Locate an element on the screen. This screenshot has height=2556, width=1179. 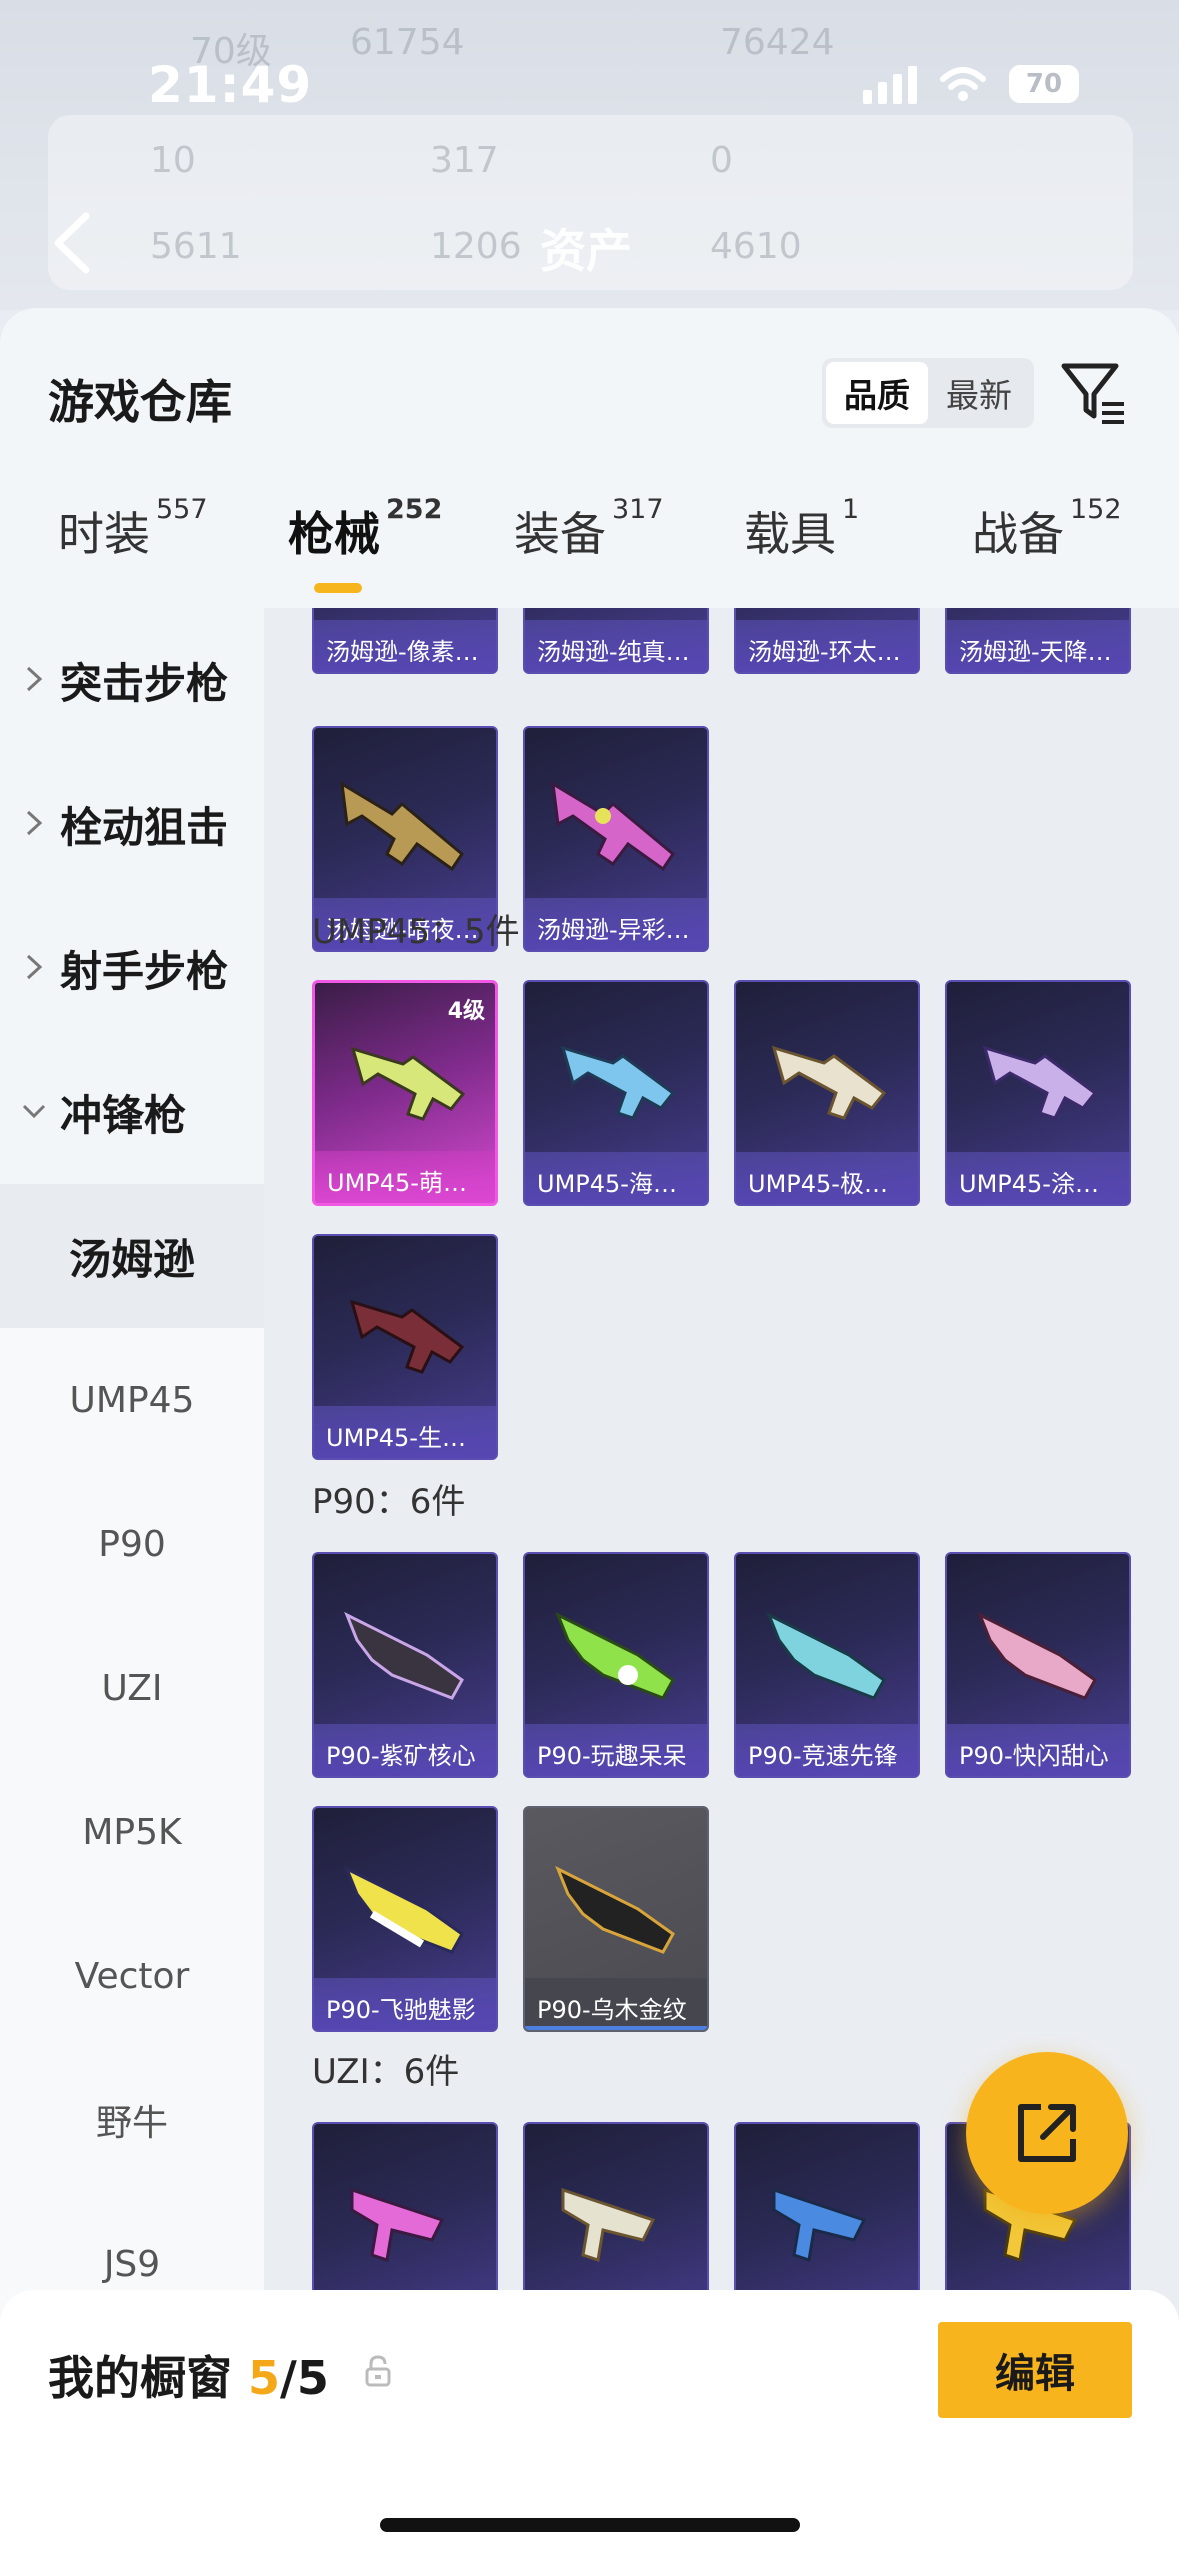
sidebar-item-uzi: UZI is located at coordinates (132, 1688).